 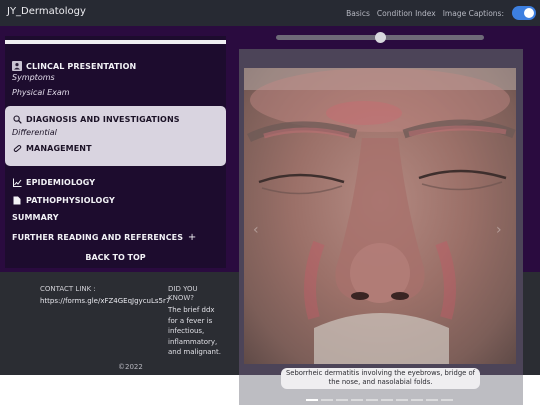 I want to click on toc-item-symptoms: Symptoms, so click(x=74, y=77).